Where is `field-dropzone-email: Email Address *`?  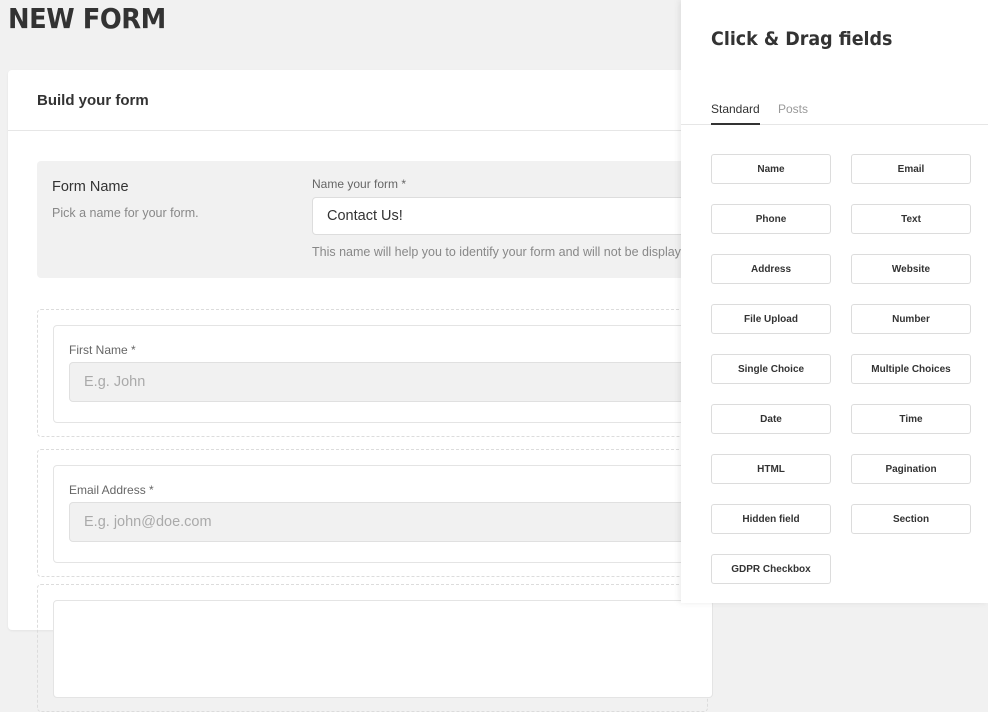 field-dropzone-email: Email Address * is located at coordinates (375, 513).